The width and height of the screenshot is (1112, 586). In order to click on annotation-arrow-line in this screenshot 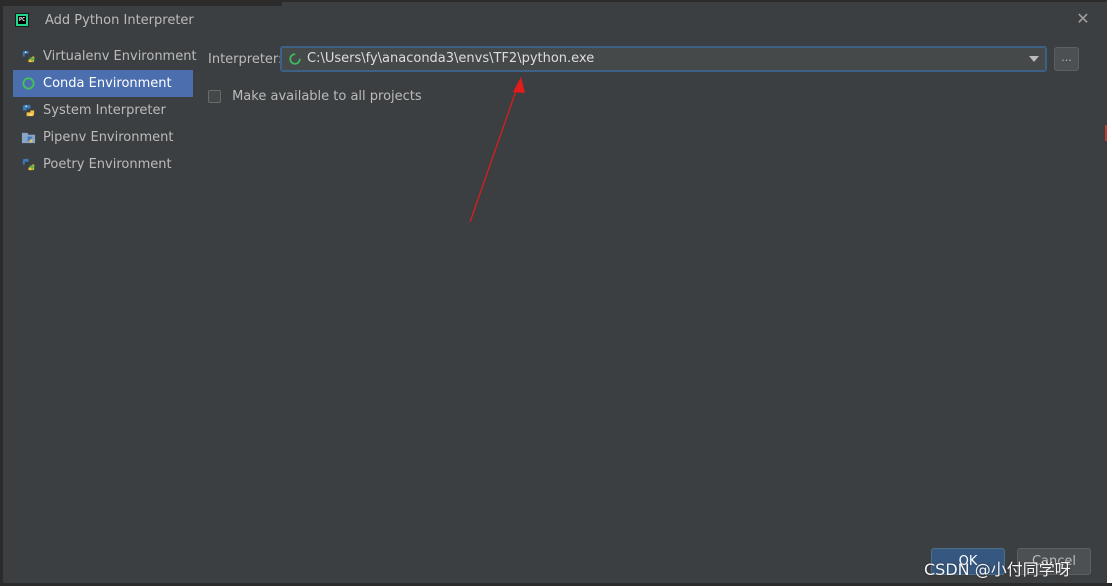, I will do `click(493, 155)`.